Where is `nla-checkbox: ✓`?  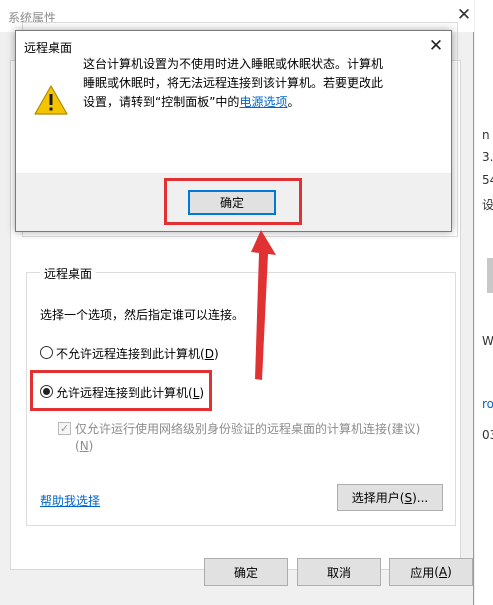
nla-checkbox: ✓ is located at coordinates (64, 428).